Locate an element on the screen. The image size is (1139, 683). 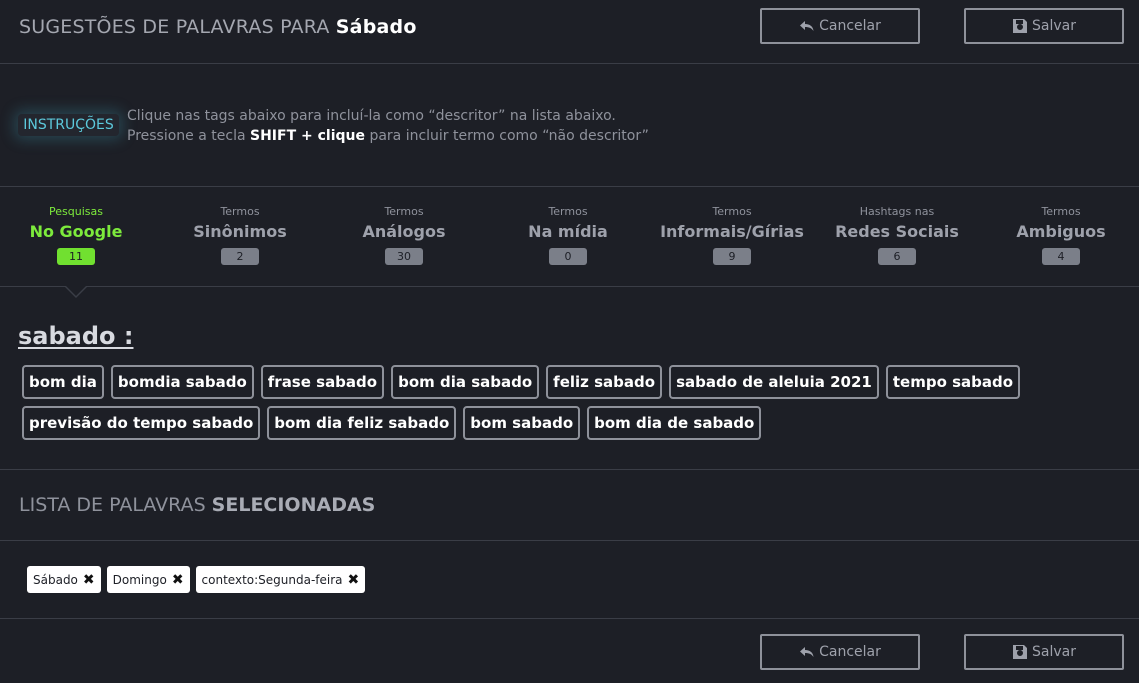
tab-informais-count: 9 is located at coordinates (732, 256).